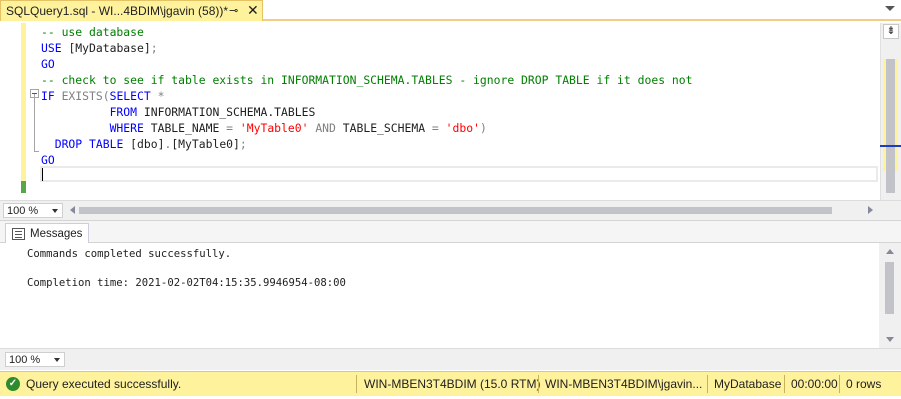  What do you see at coordinates (42, 174) in the screenshot?
I see `text-caret` at bounding box center [42, 174].